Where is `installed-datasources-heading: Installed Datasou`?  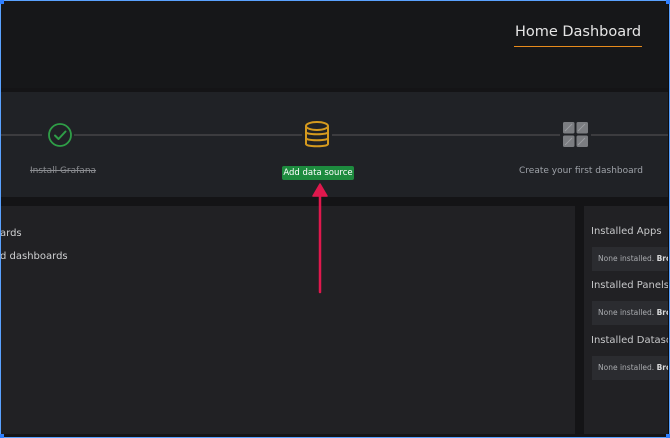
installed-datasources-heading: Installed Datasou is located at coordinates (630, 340).